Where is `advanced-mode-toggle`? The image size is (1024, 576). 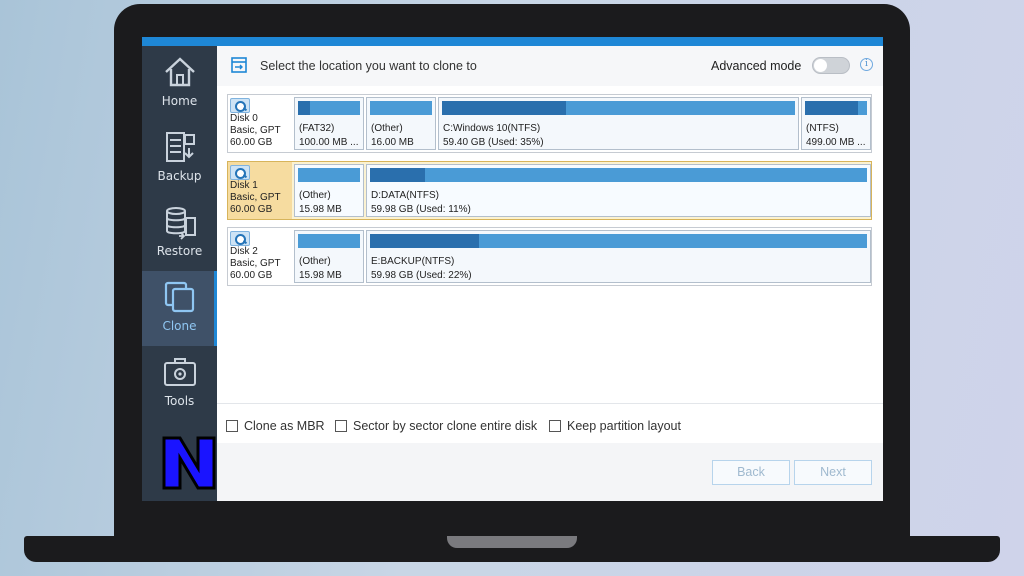 advanced-mode-toggle is located at coordinates (831, 65).